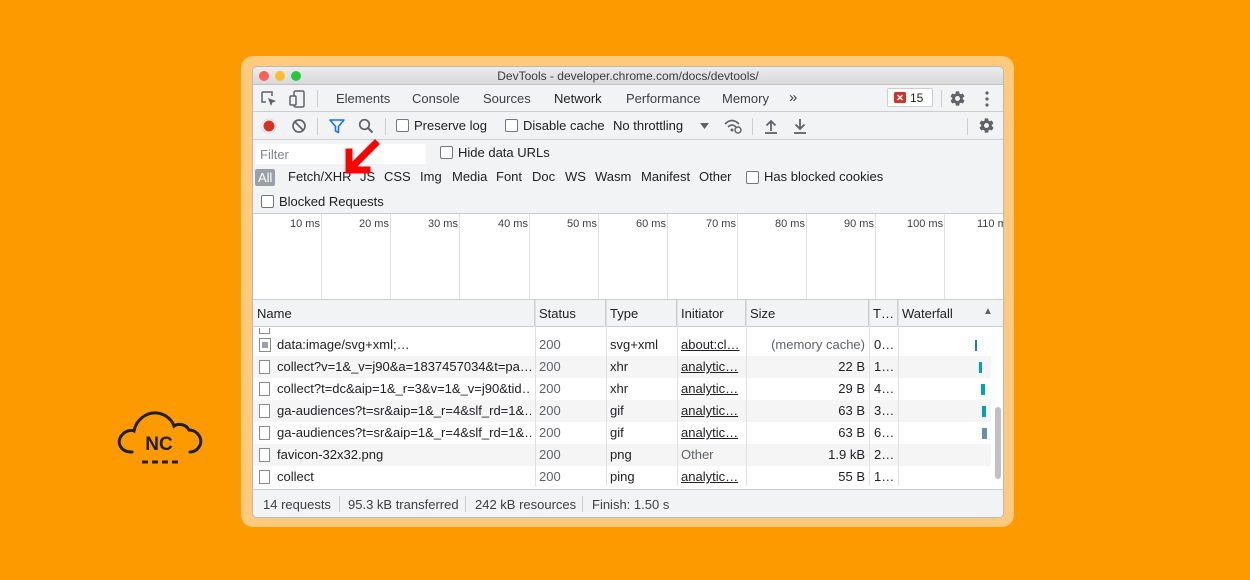 This screenshot has height=580, width=1250. I want to click on timeline-tick: 110 ms, so click(990, 224).